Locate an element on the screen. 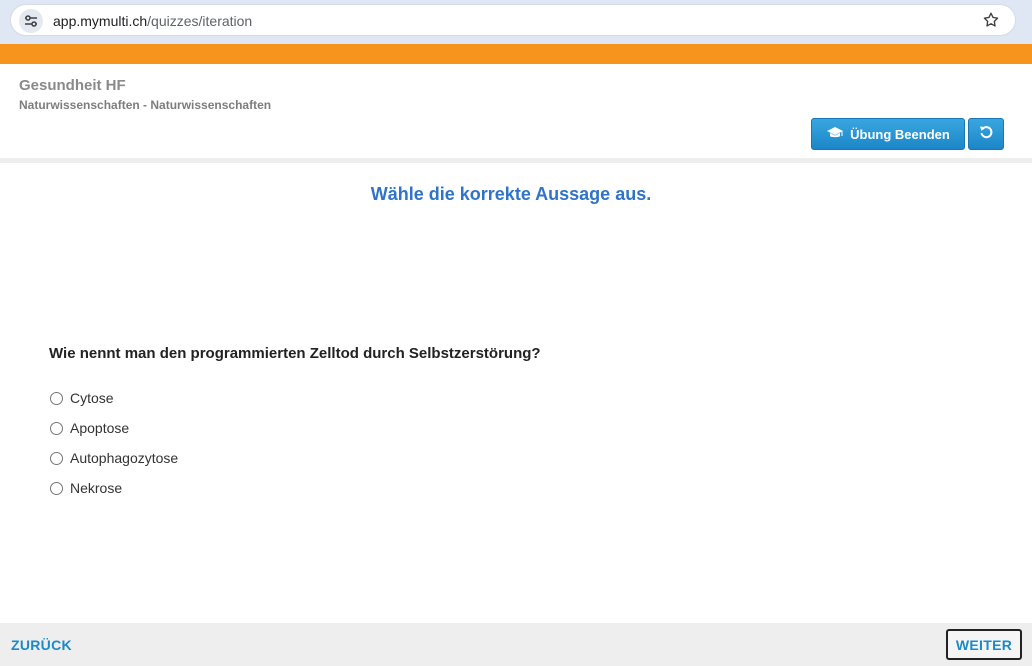 The image size is (1032, 666). address-bar: app.mymulti.ch/quizzes/iteration is located at coordinates (513, 20).